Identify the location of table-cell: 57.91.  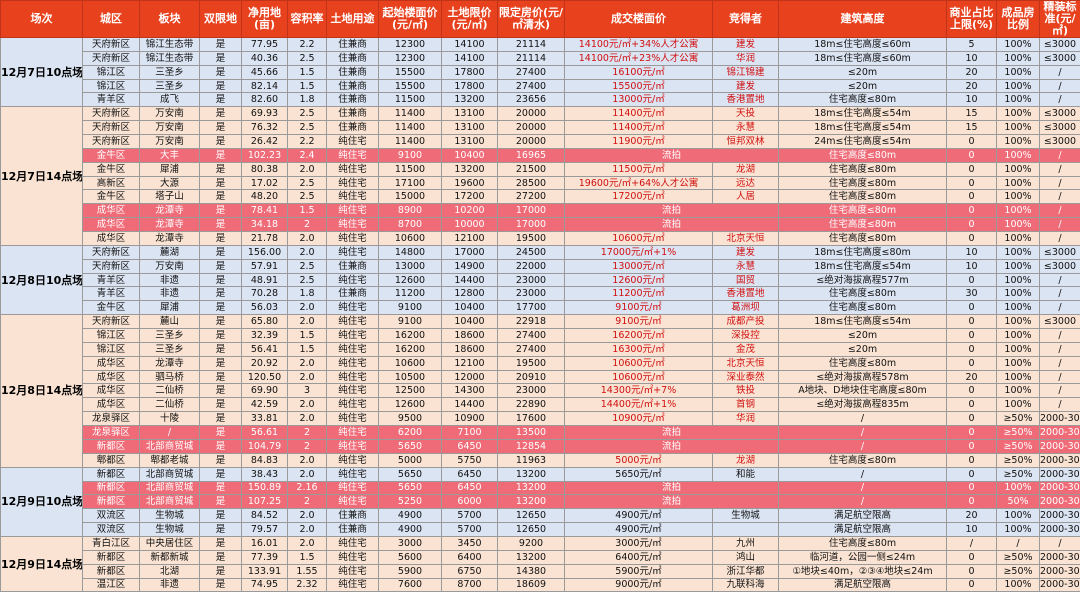
(264, 266).